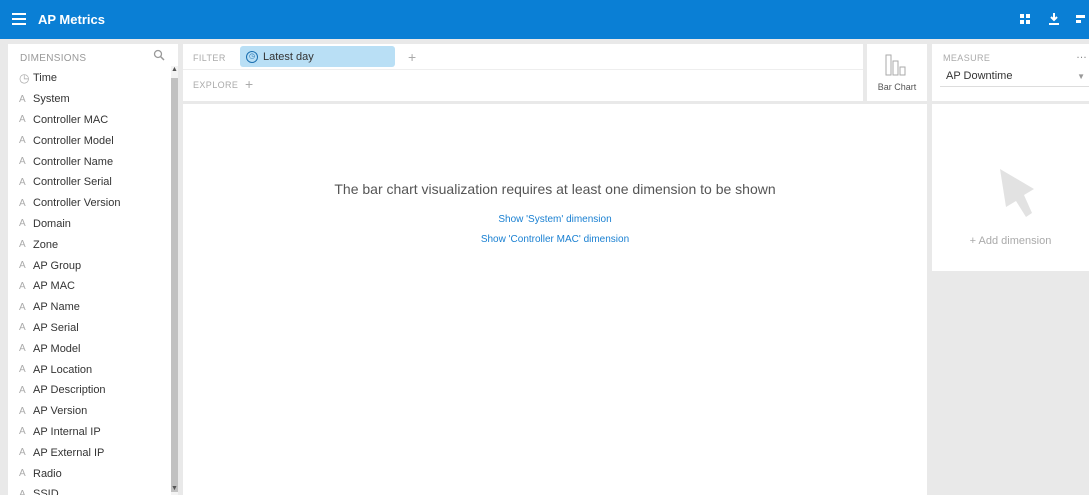 The height and width of the screenshot is (495, 1089). I want to click on measure-value: AP Downtime, so click(979, 76).